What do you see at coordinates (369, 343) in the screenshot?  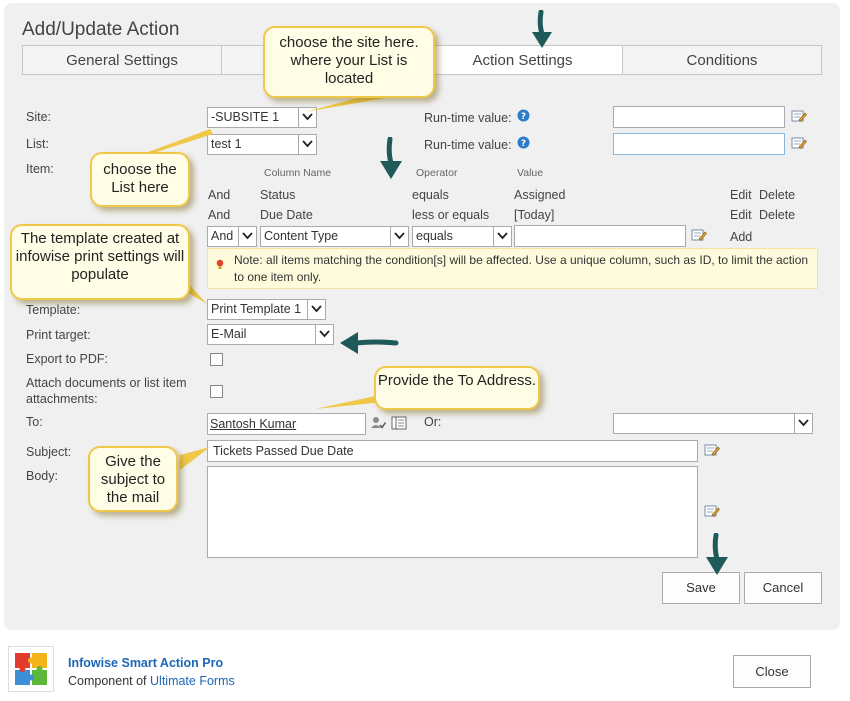 I see `arrow-left-icon` at bounding box center [369, 343].